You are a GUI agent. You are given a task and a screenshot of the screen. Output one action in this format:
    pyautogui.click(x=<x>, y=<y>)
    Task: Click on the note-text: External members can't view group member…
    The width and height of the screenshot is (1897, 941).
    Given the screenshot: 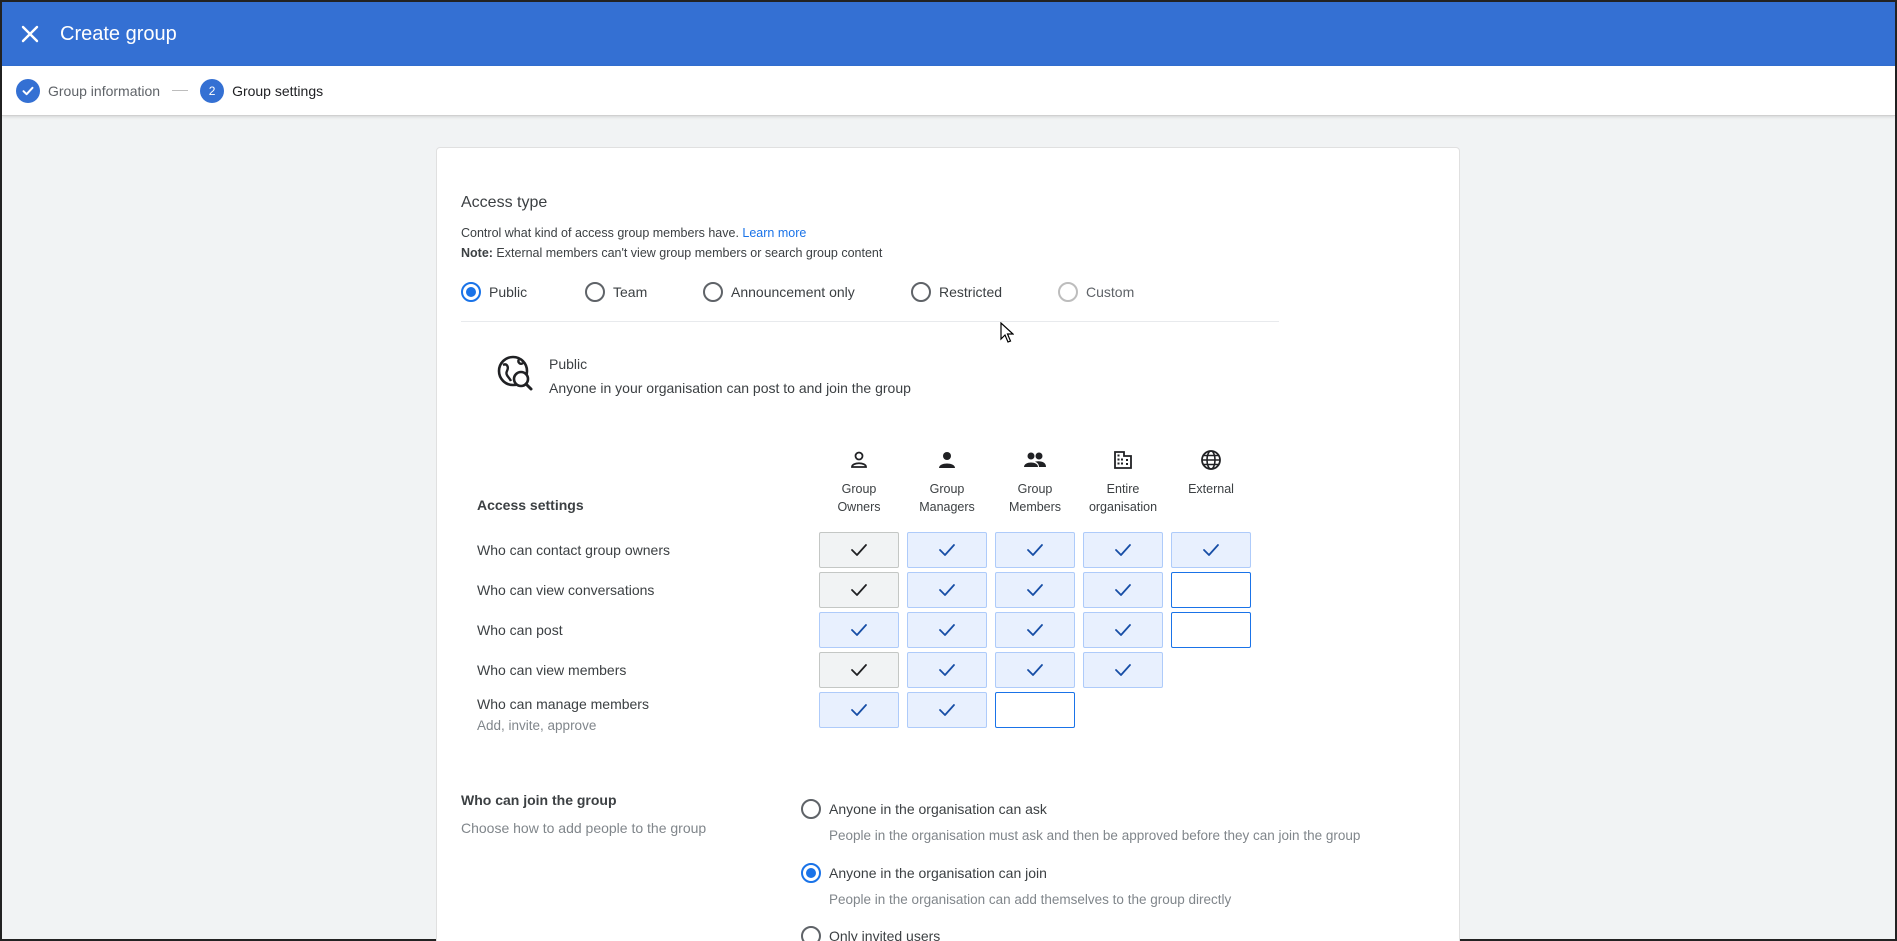 What is the action you would take?
    pyautogui.click(x=687, y=253)
    